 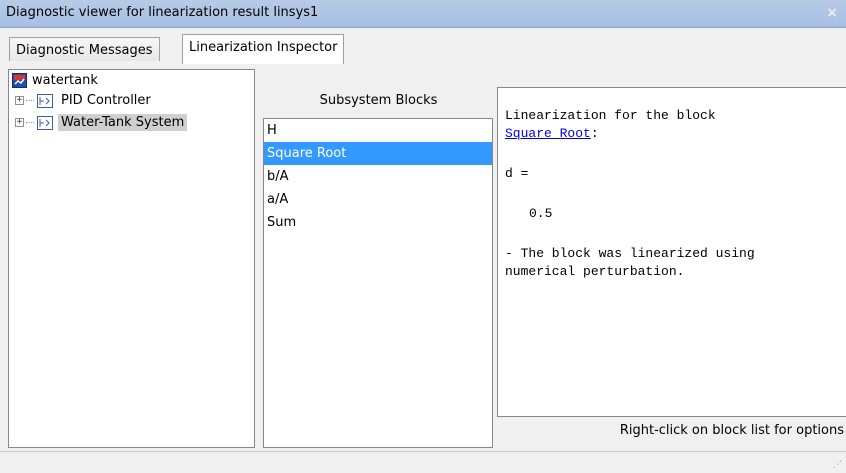 I want to click on block-list-item-sum: Sum, so click(x=378, y=222).